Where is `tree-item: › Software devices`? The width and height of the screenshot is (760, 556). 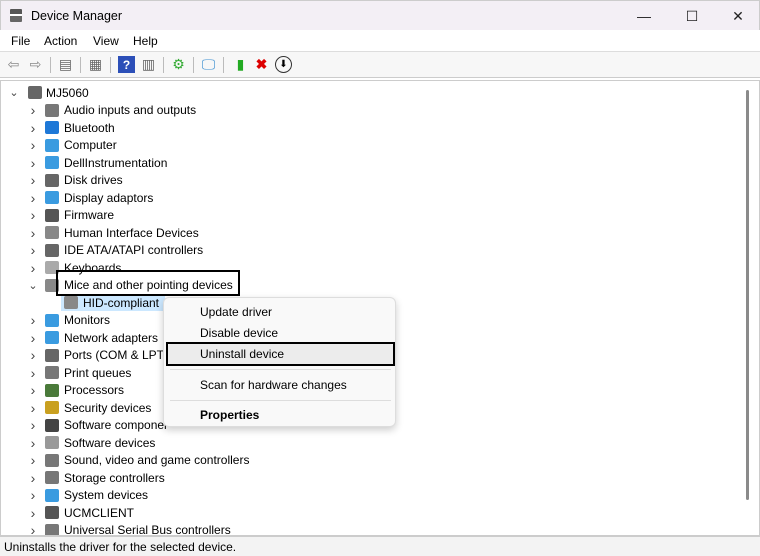 tree-item: › Software devices is located at coordinates (371, 442).